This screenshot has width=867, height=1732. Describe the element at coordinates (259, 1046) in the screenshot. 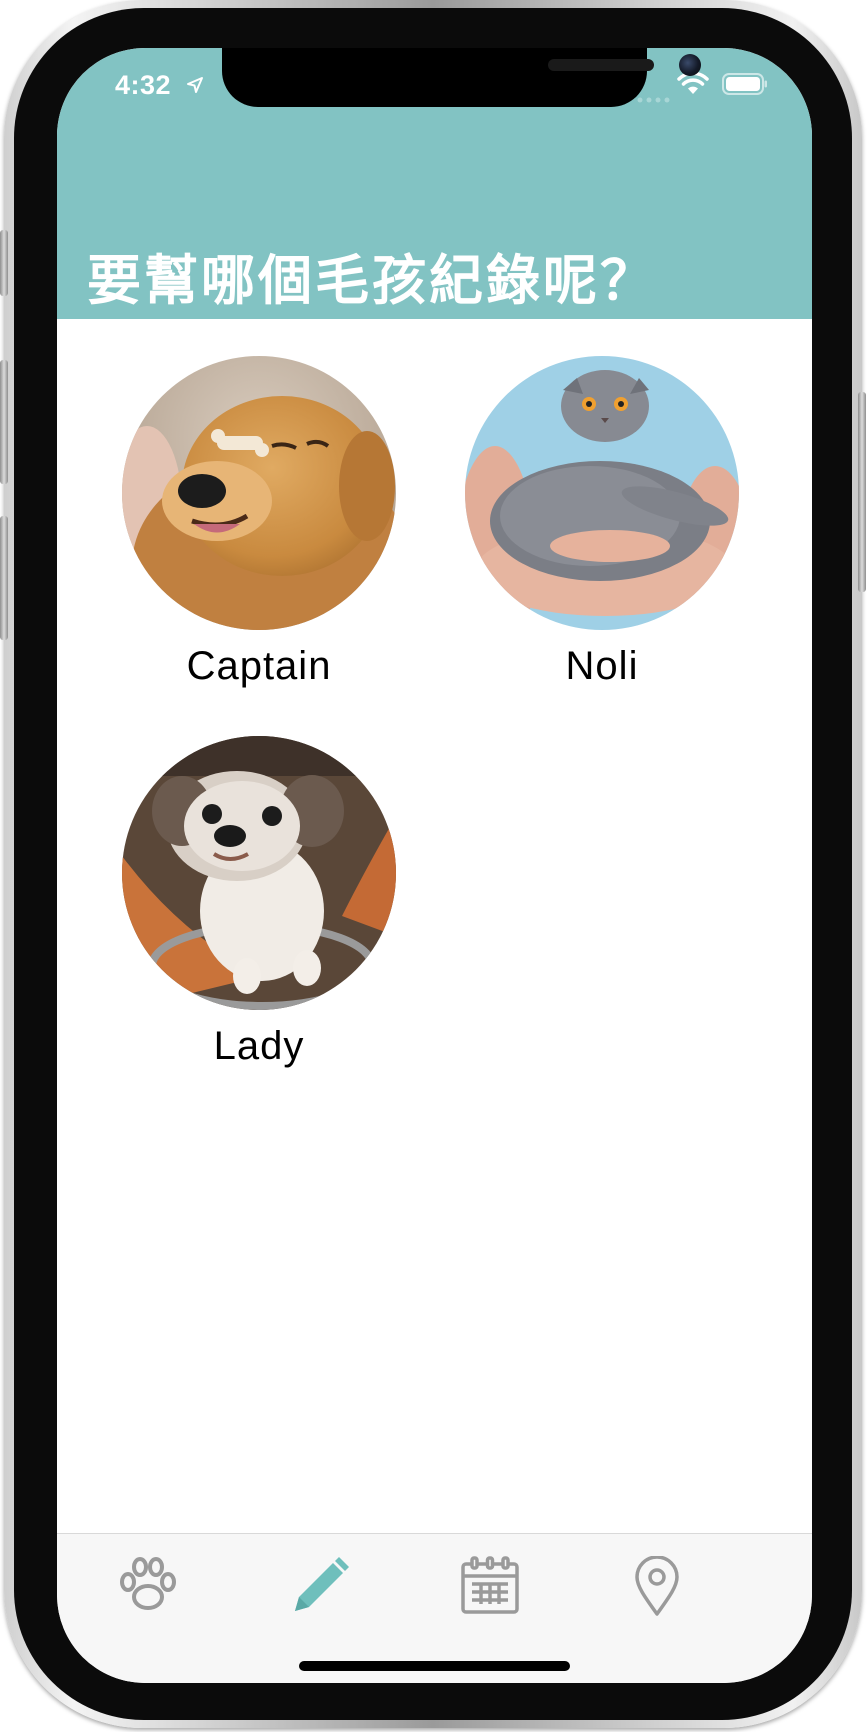

I see `pet-name-label: Lady` at that location.